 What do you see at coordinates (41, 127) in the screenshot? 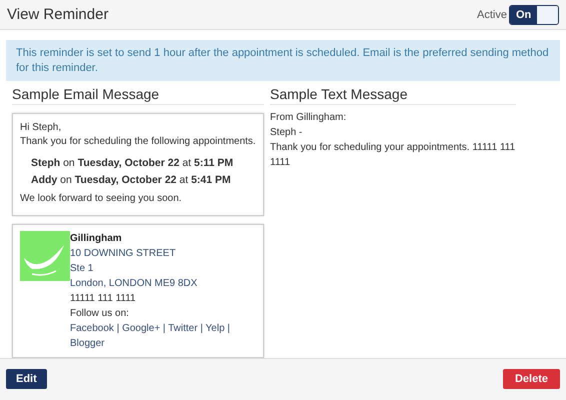
I see `greeting-text: Hi Steph,` at bounding box center [41, 127].